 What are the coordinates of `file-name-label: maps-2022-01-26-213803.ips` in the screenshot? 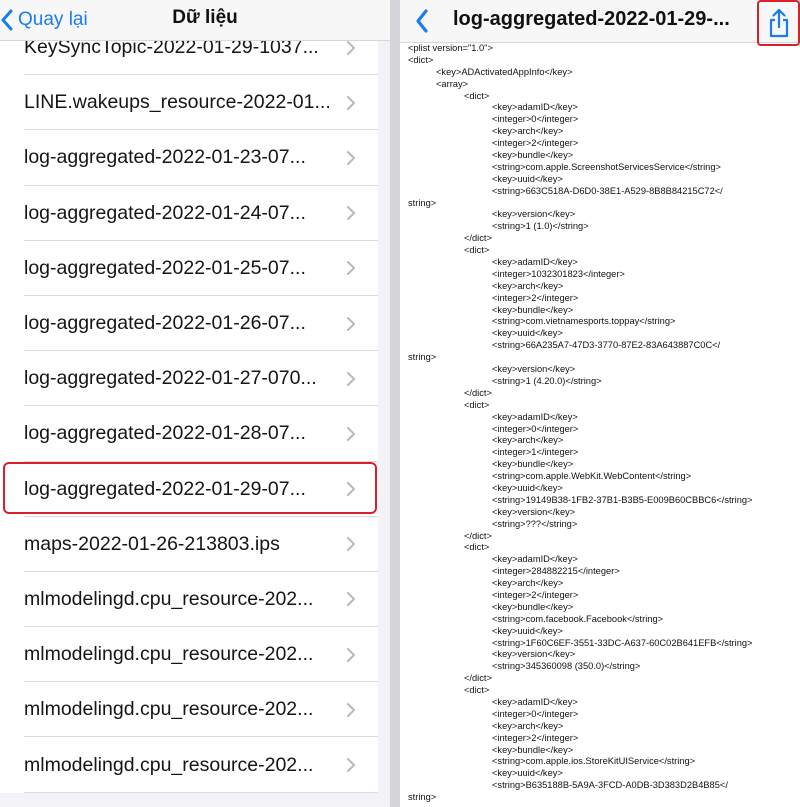 It's located at (152, 543).